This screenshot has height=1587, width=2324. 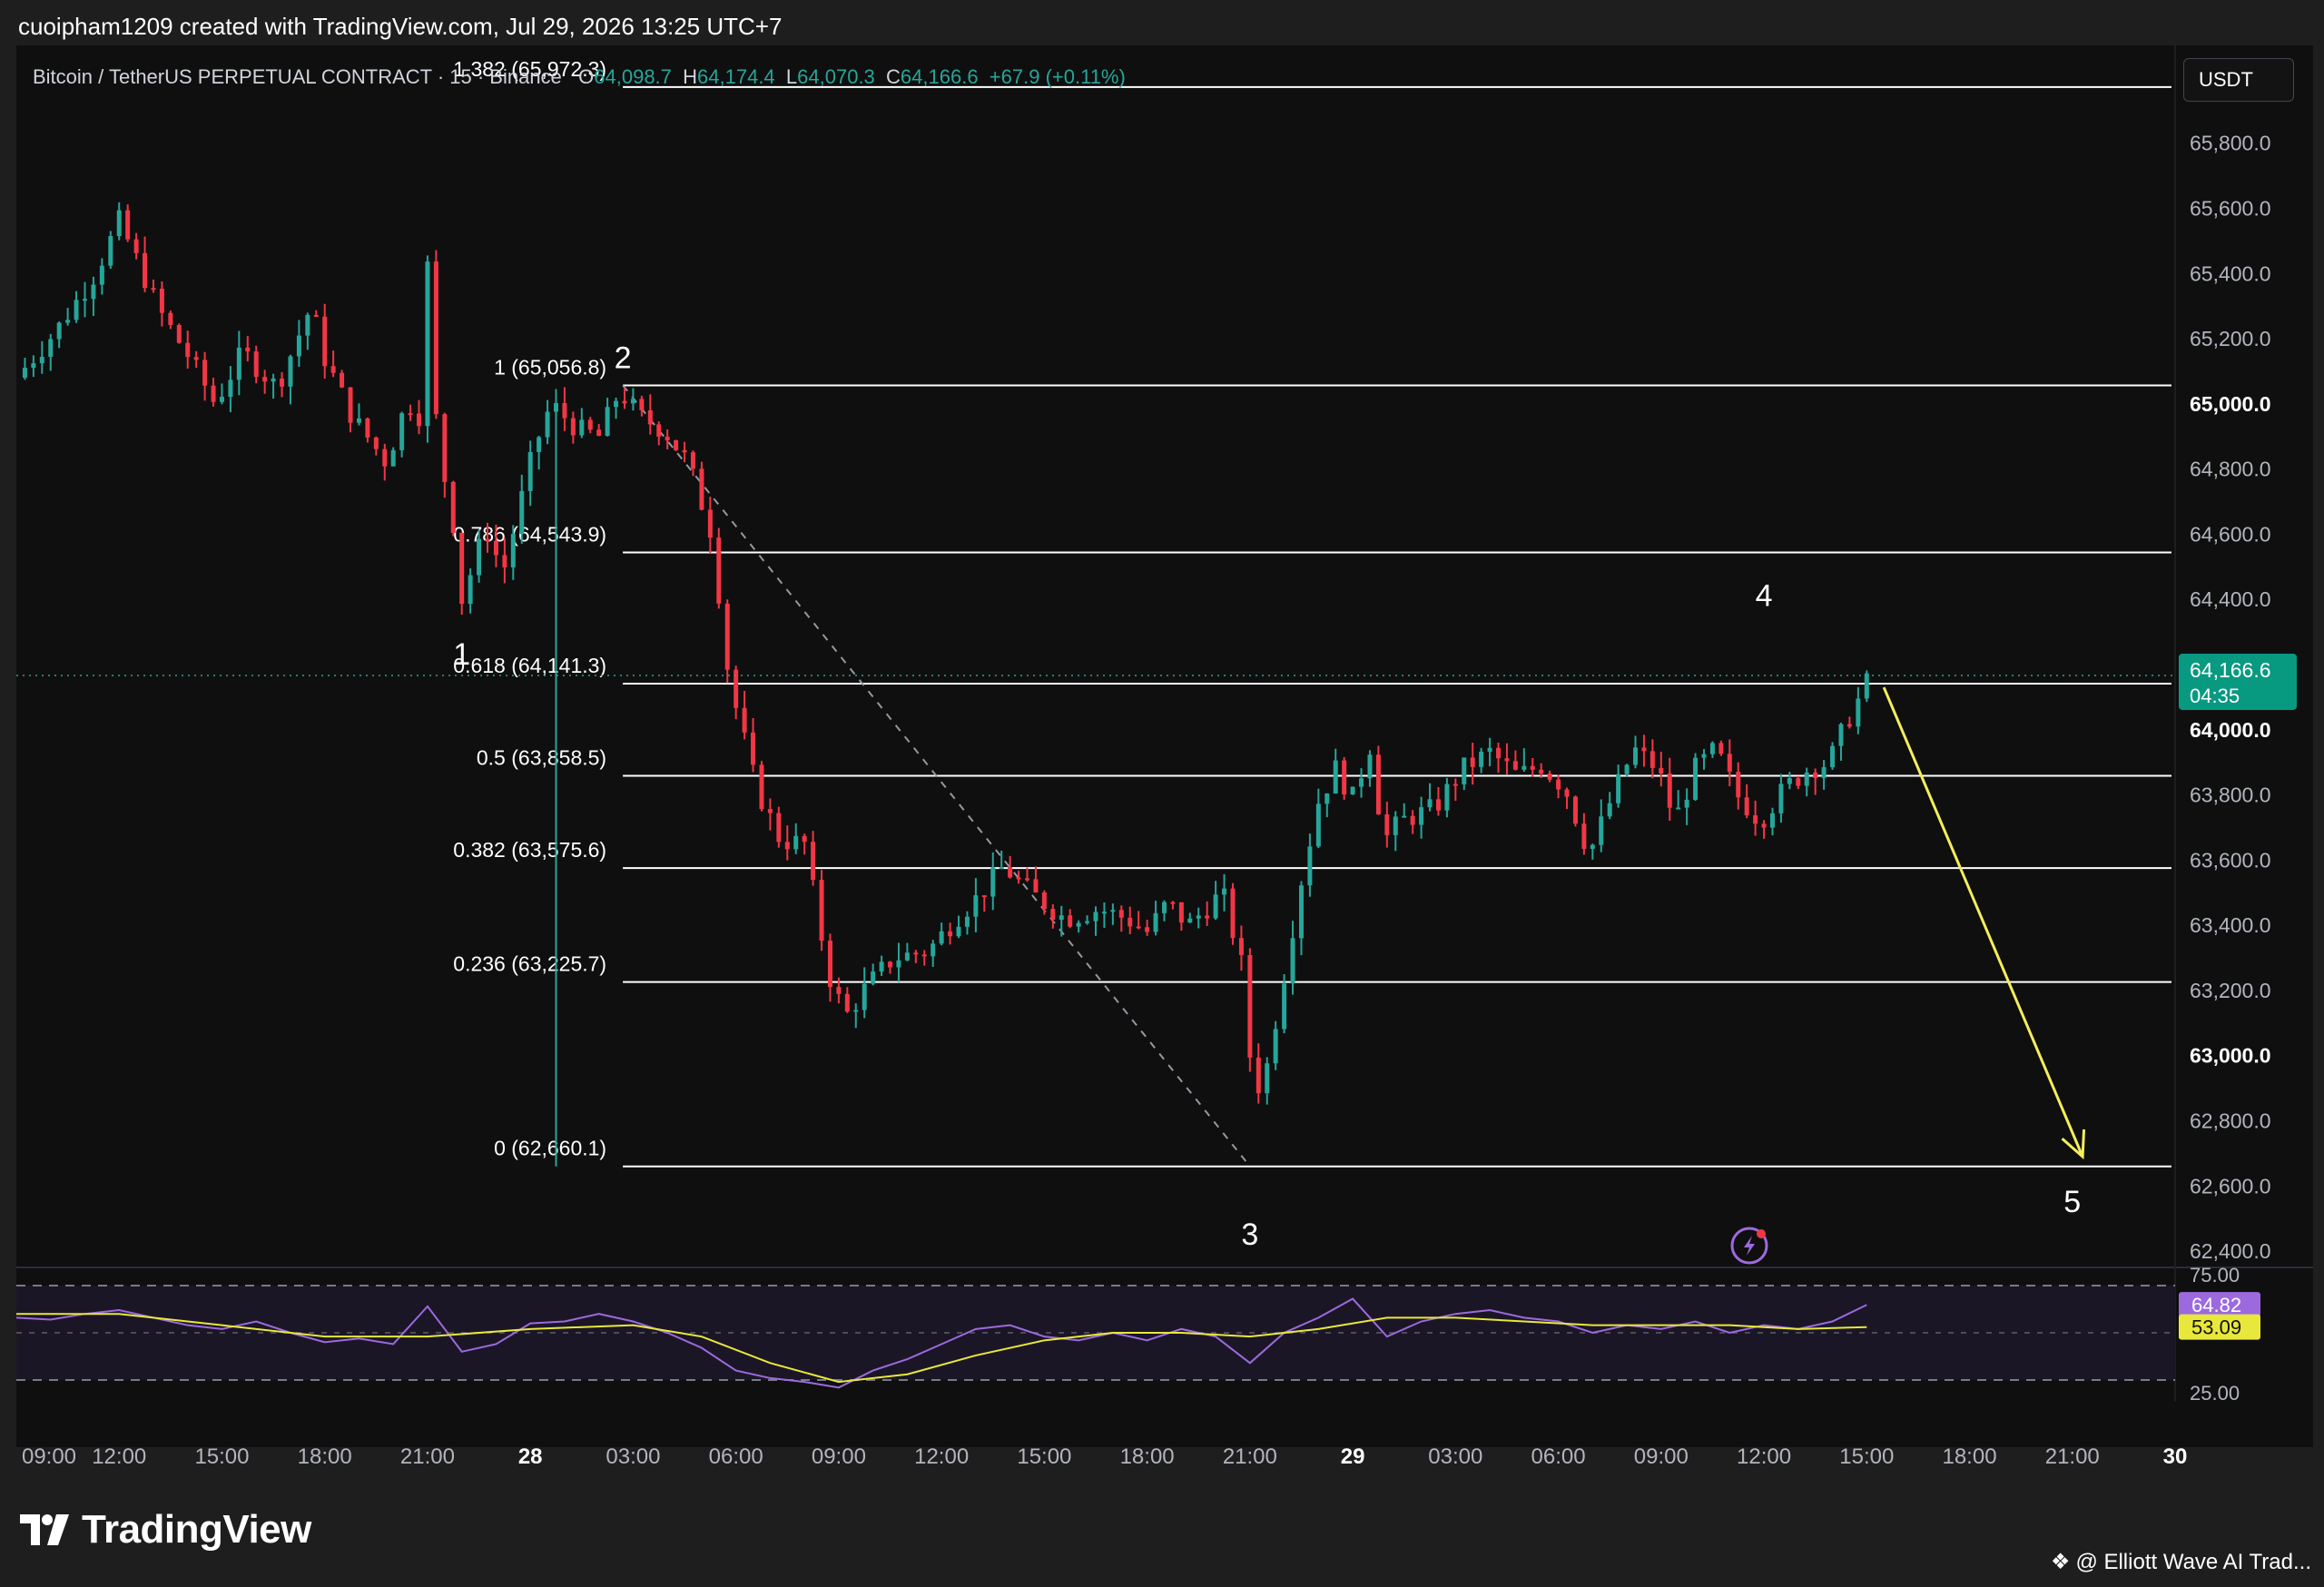 I want to click on time-tick-label: 12:00, so click(x=1764, y=1457).